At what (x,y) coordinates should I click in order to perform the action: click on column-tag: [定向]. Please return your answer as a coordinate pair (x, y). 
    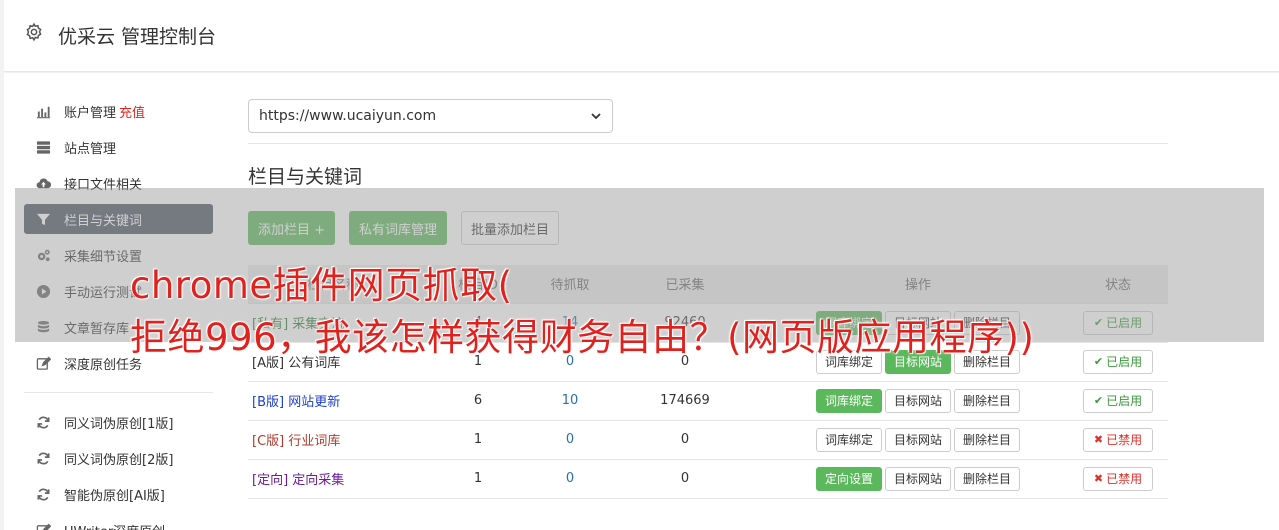
    Looking at the image, I should click on (270, 480).